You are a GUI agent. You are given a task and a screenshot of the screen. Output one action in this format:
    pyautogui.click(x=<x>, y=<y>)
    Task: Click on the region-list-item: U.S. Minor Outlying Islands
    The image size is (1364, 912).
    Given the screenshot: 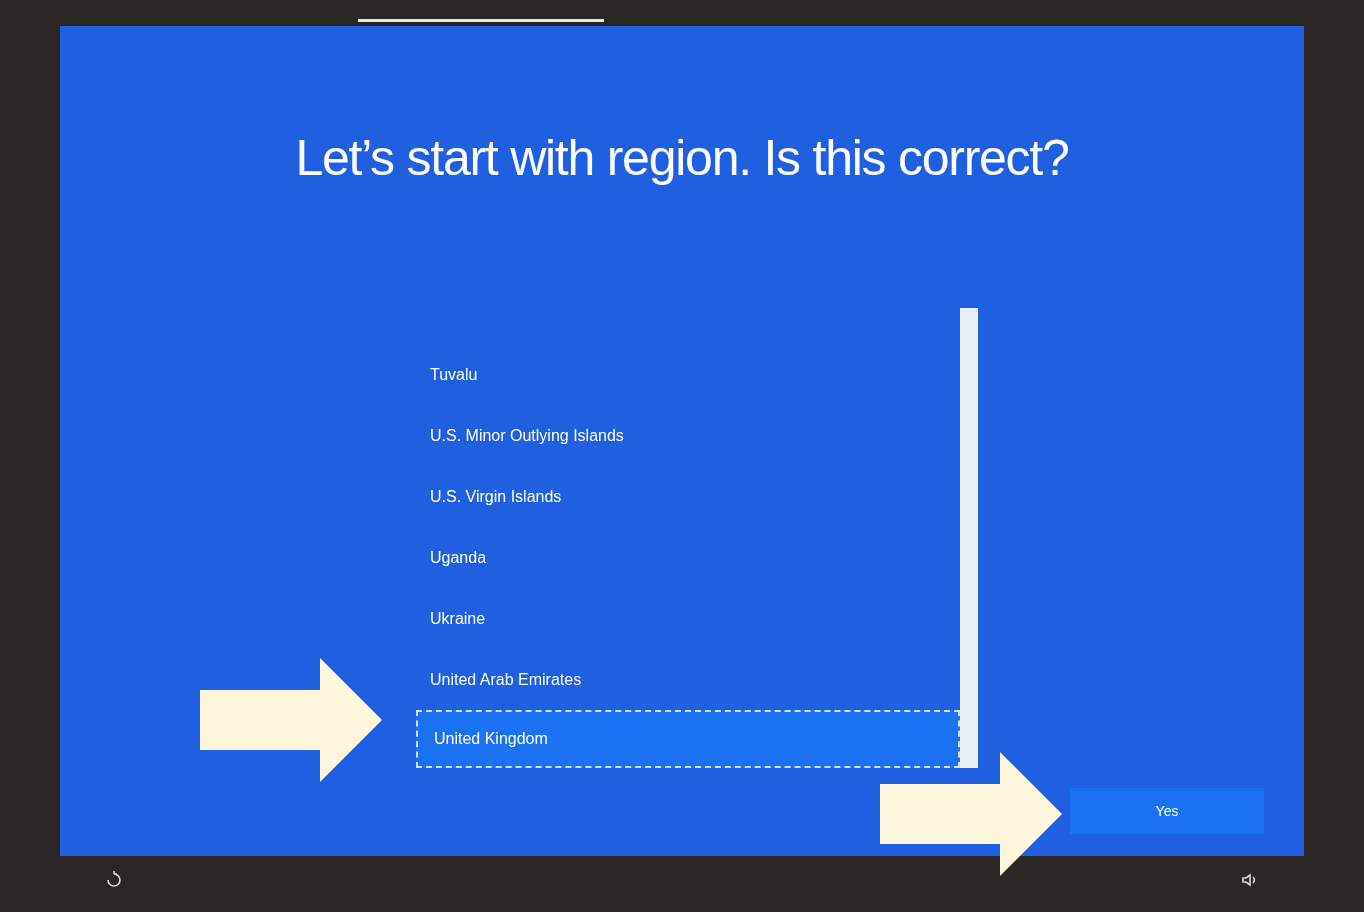 What is the action you would take?
    pyautogui.click(x=688, y=435)
    